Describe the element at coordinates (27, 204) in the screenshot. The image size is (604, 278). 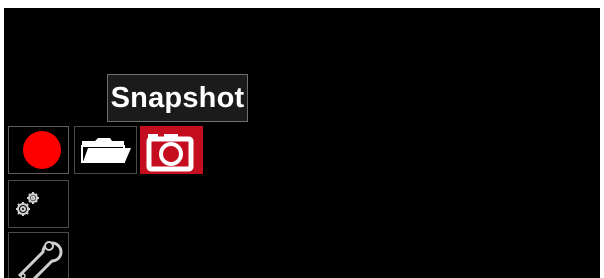
I see `gears-icon` at that location.